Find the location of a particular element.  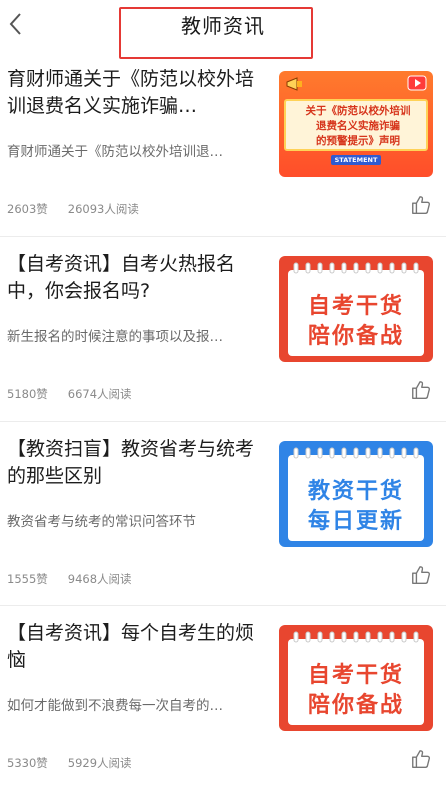

notepad-card: 教资干货 每日更新 is located at coordinates (356, 498).